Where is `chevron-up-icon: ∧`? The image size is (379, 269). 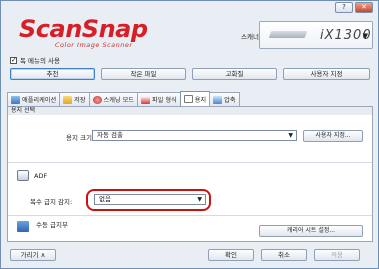 chevron-up-icon: ∧ is located at coordinates (43, 255).